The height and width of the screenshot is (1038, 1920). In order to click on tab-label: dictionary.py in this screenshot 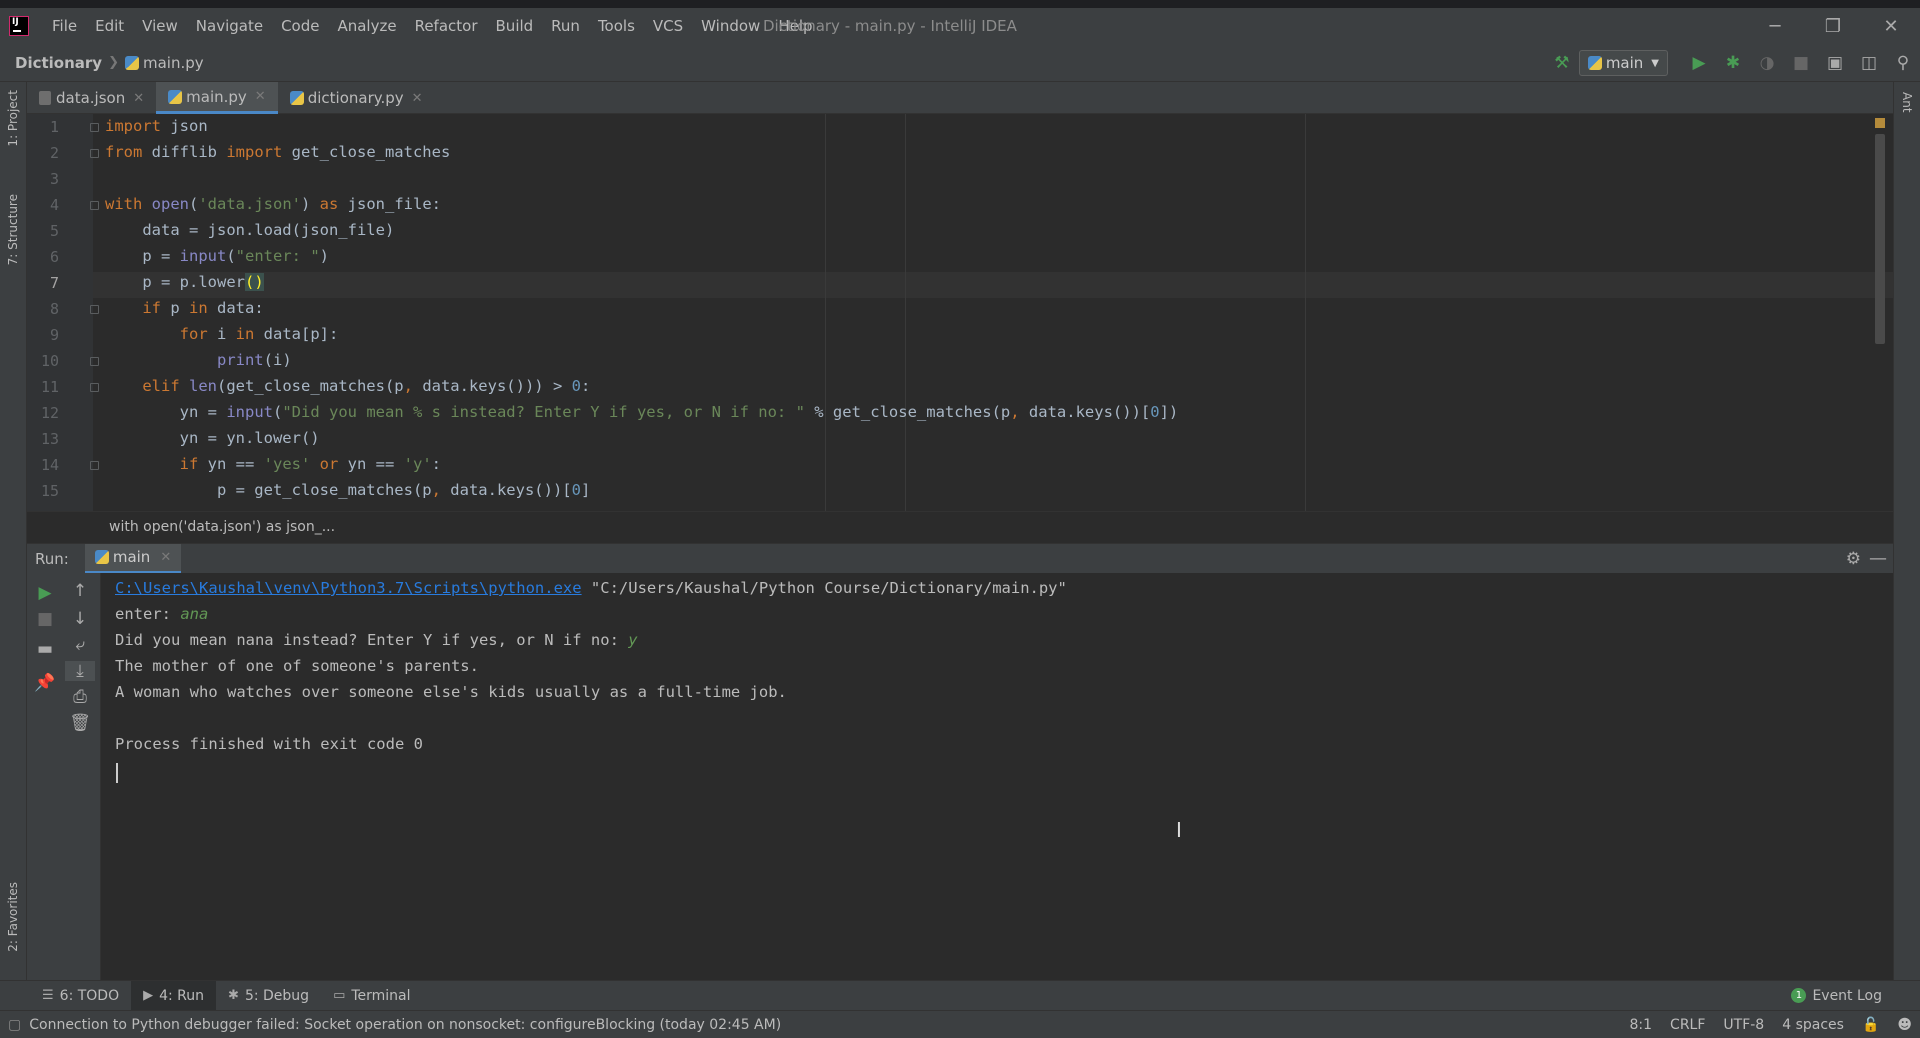, I will do `click(355, 98)`.